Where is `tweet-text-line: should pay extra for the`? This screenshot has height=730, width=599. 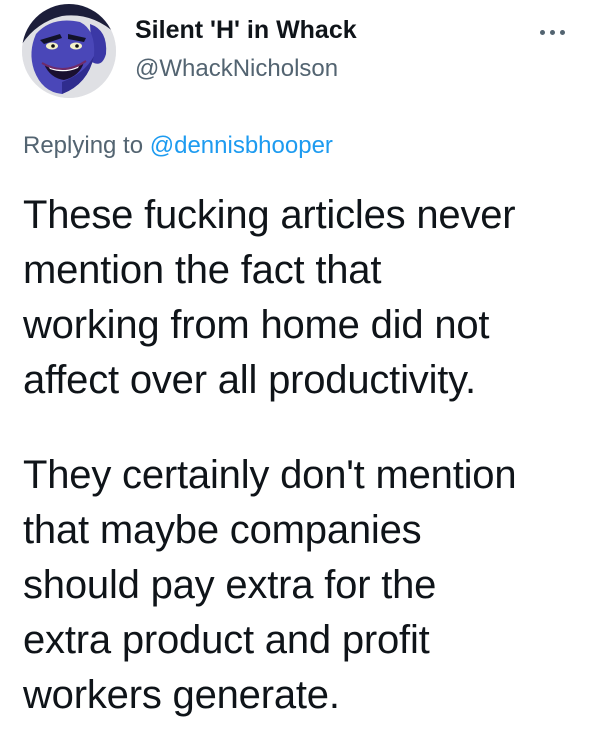
tweet-text-line: should pay extra for the is located at coordinates (230, 585).